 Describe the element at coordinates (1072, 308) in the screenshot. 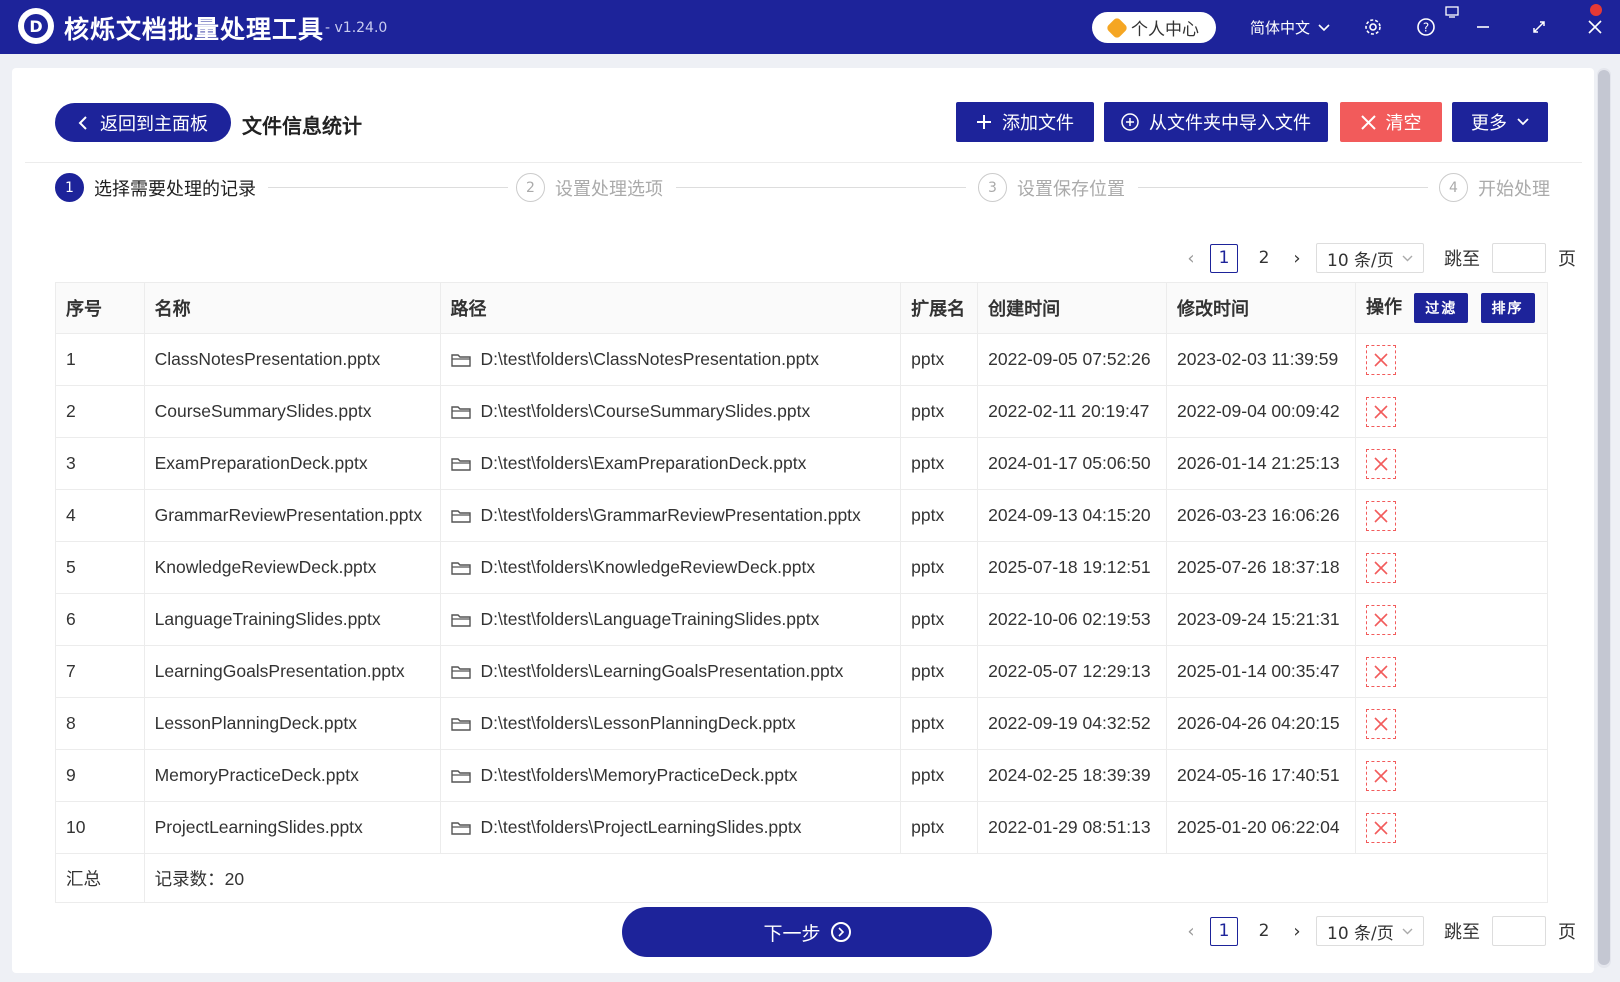

I see `column-header-created: 创建时间` at that location.